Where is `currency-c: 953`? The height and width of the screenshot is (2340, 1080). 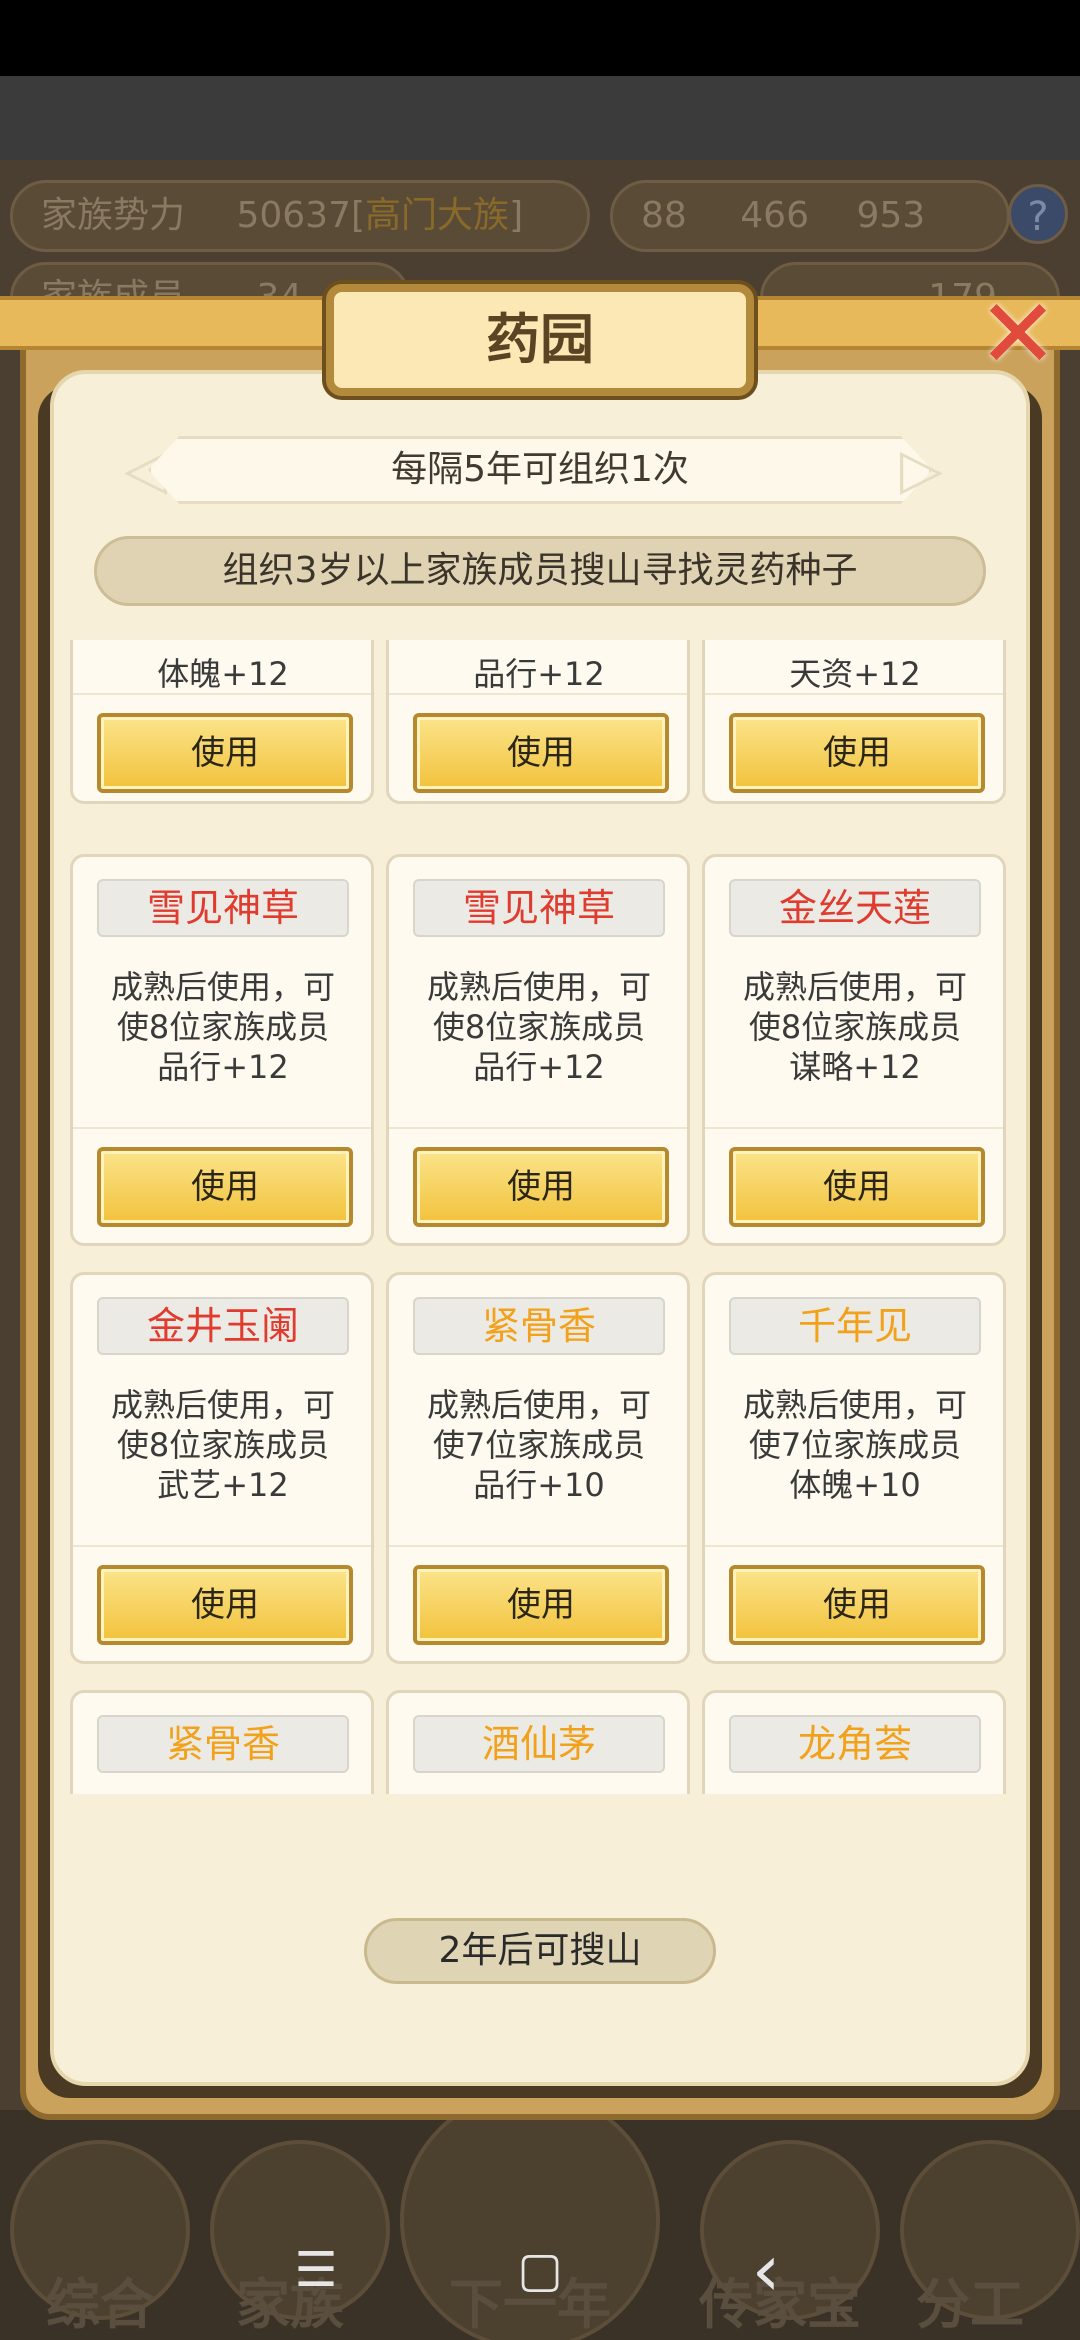 currency-c: 953 is located at coordinates (891, 215).